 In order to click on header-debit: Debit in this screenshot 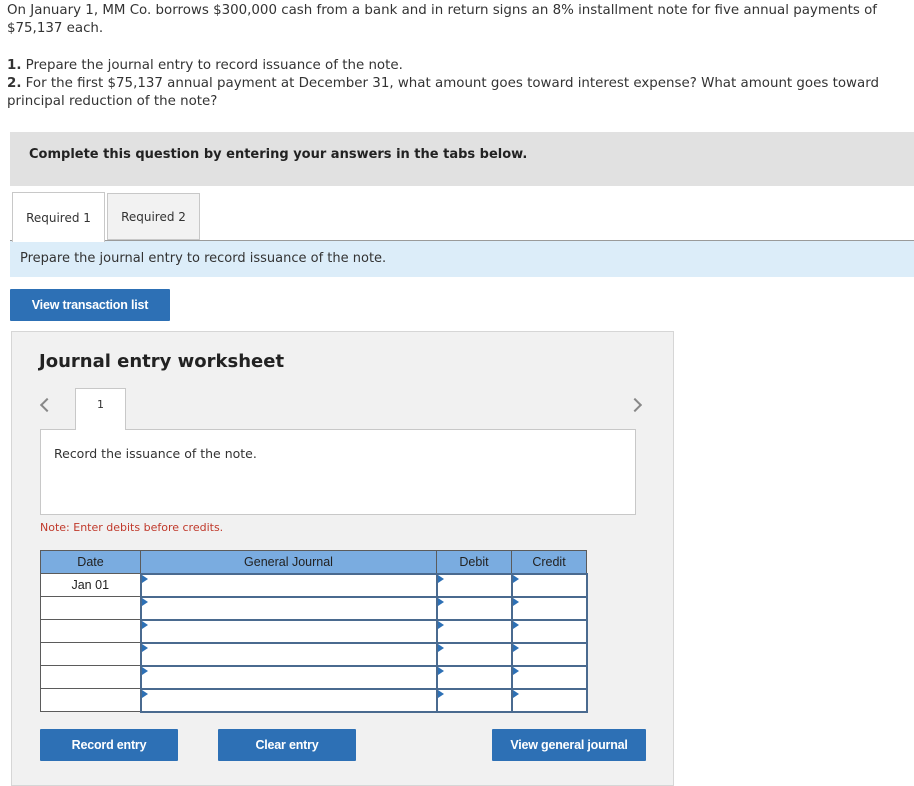, I will do `click(474, 562)`.